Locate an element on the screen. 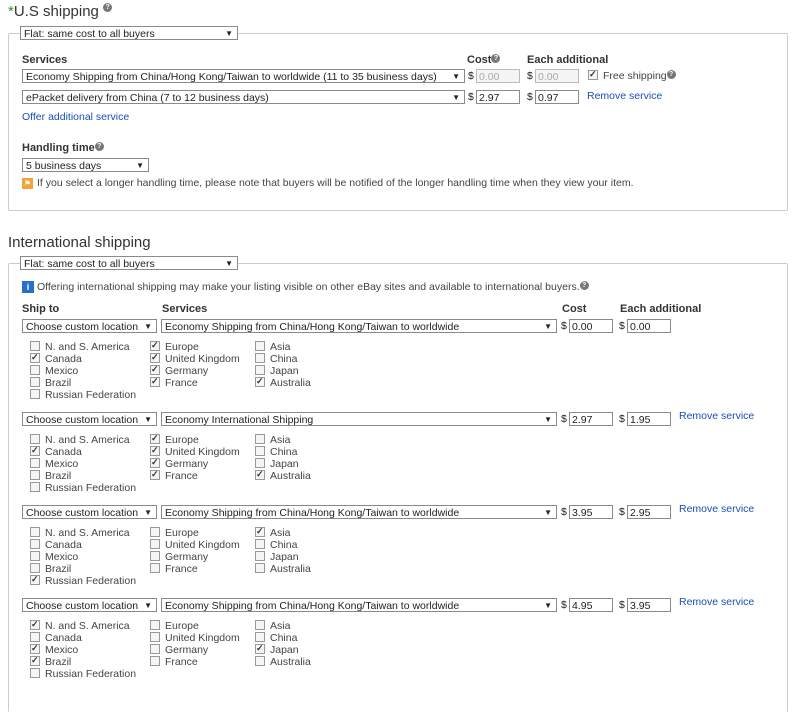  intl-cost-input: 2.97 is located at coordinates (591, 419).